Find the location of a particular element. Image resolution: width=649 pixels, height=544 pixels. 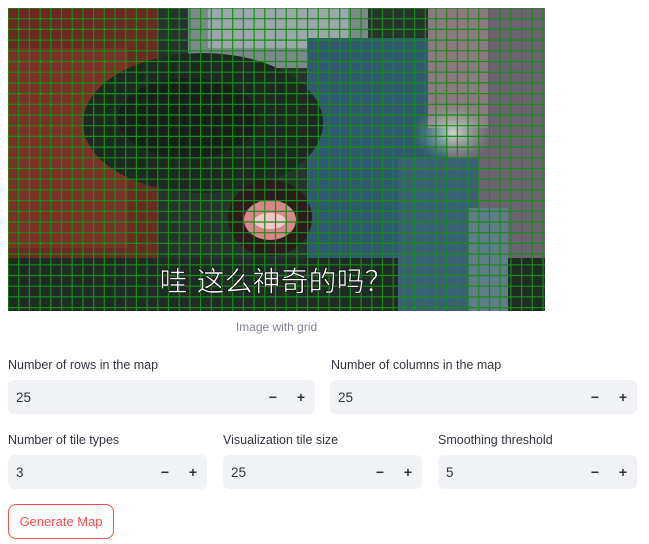

image-caption: Image with grid is located at coordinates (276, 327).